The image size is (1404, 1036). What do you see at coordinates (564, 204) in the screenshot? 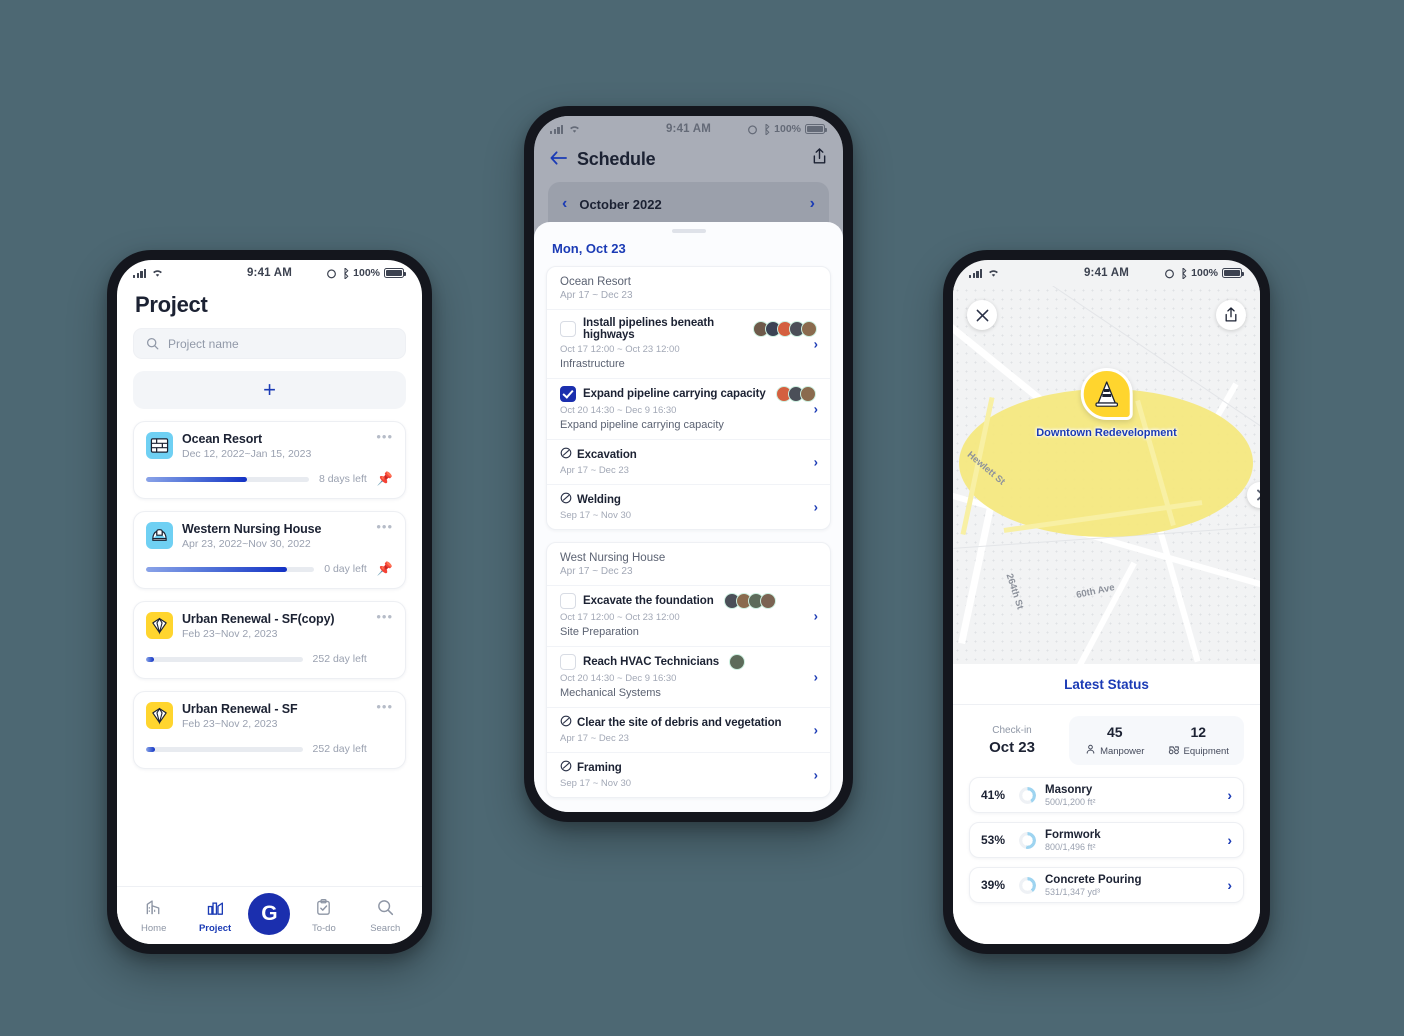
I see `chevron-left-icon: ‹` at bounding box center [564, 204].